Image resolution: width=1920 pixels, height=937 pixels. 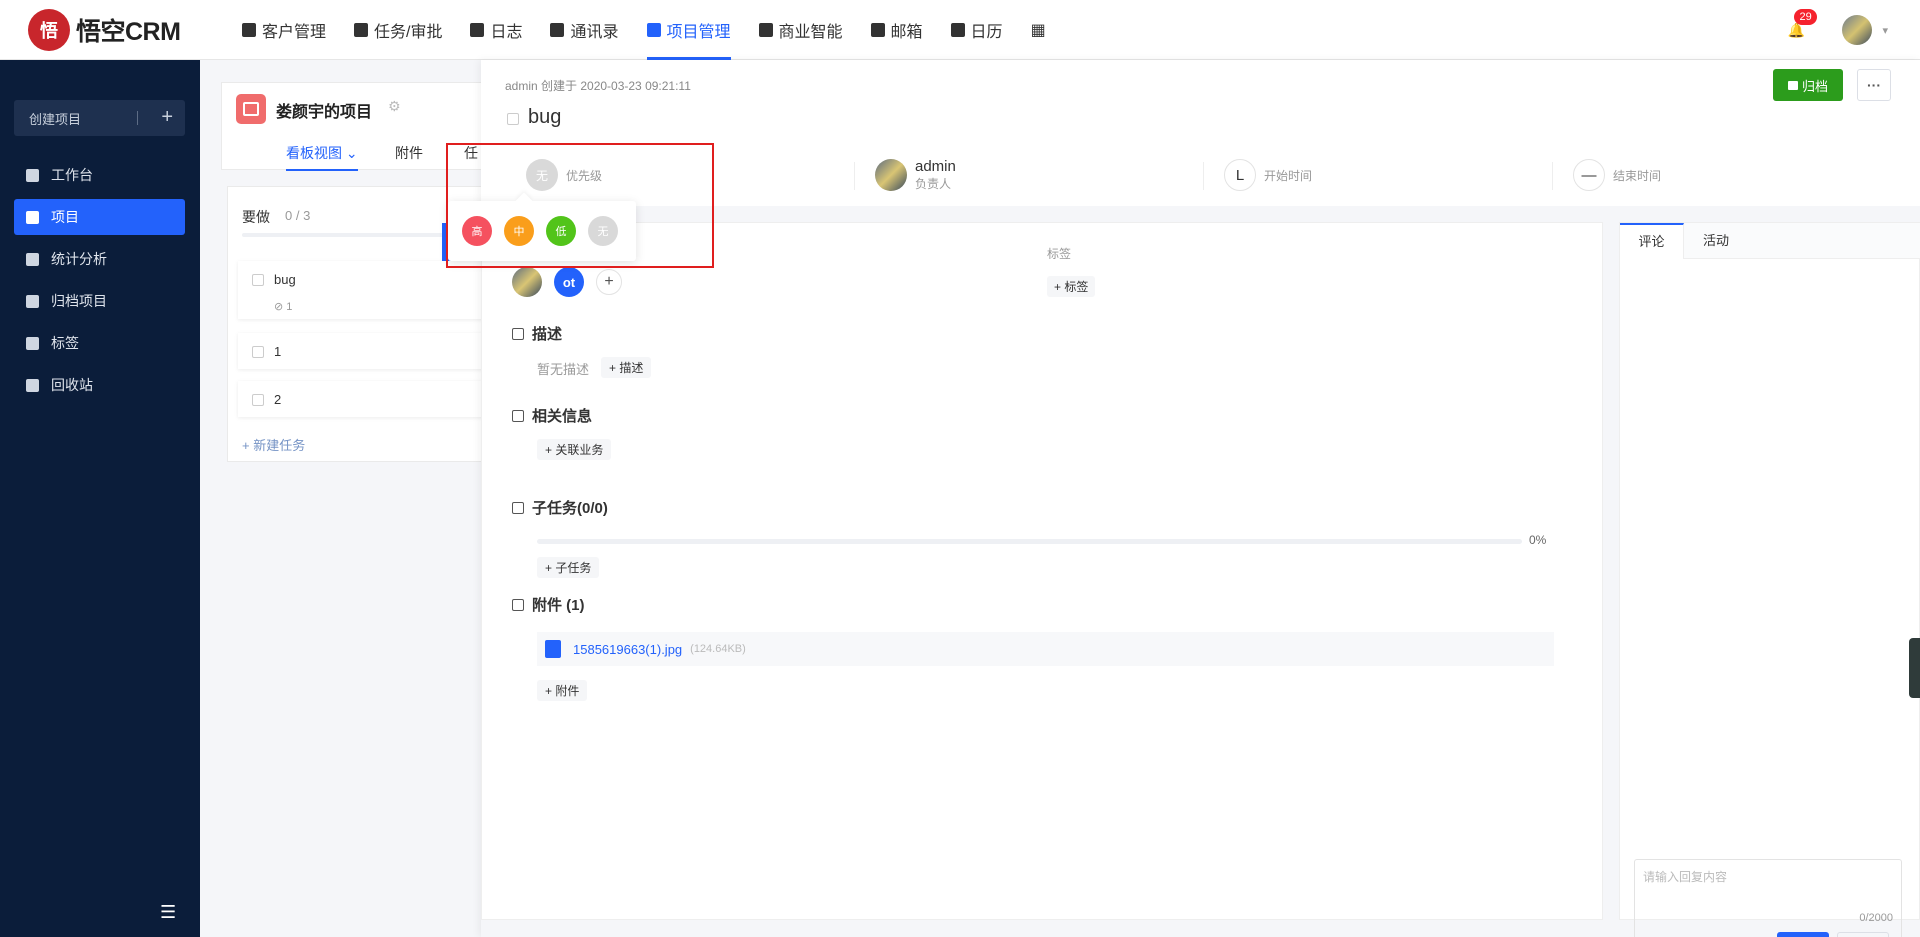 I want to click on sidebar-item-recycle: 回收站, so click(x=99, y=385).